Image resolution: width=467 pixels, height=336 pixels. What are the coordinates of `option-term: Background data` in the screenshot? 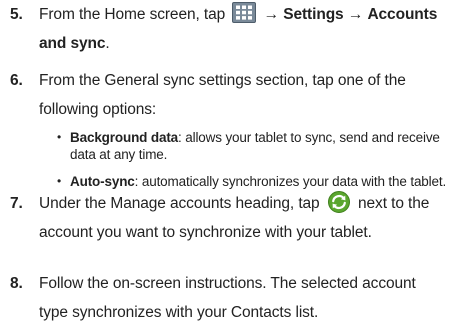 It's located at (124, 137).